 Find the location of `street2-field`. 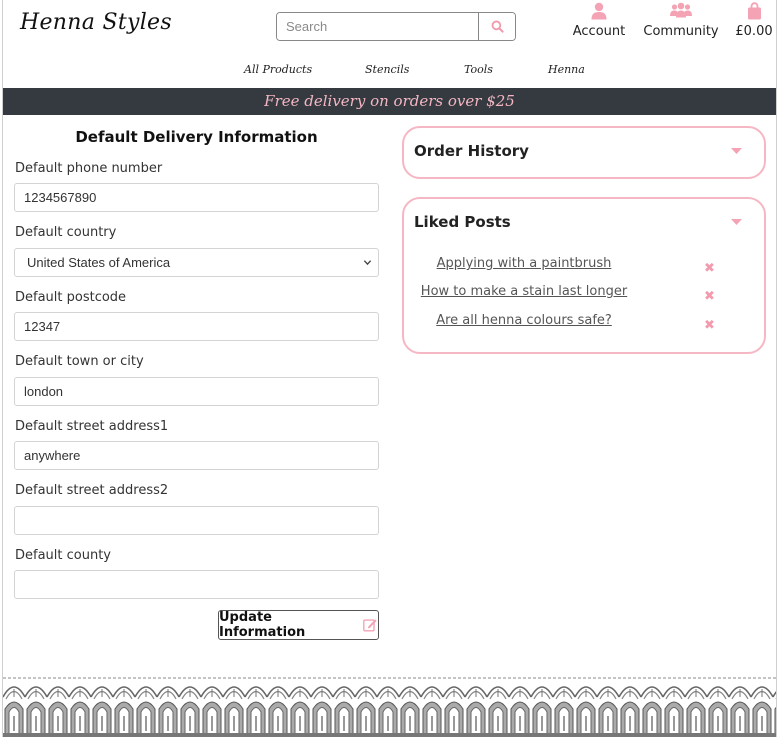

street2-field is located at coordinates (196, 520).